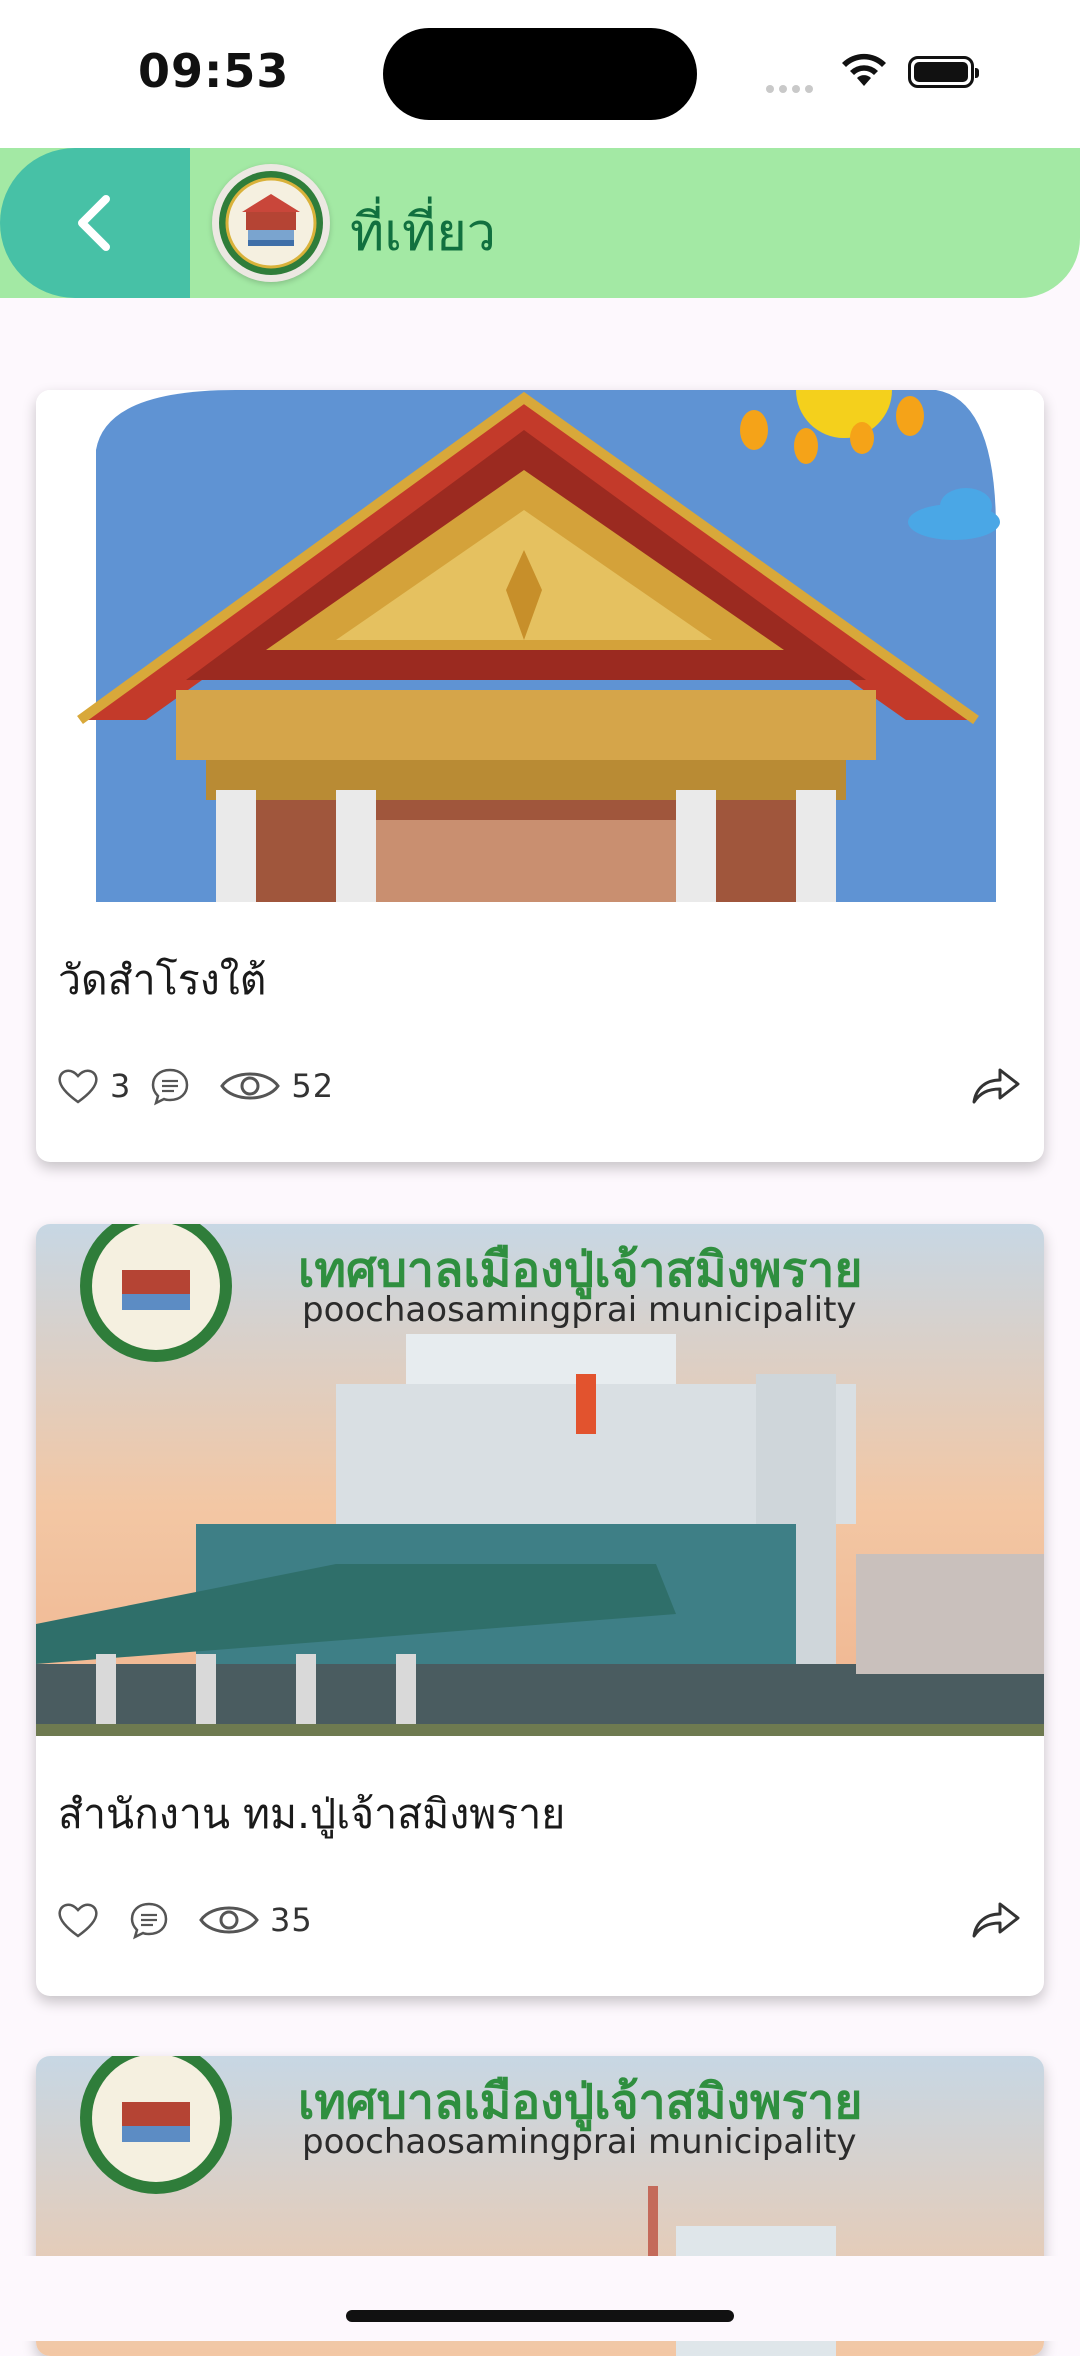 The width and height of the screenshot is (1080, 2356). Describe the element at coordinates (214, 71) in the screenshot. I see `status-time: 09:53` at that location.